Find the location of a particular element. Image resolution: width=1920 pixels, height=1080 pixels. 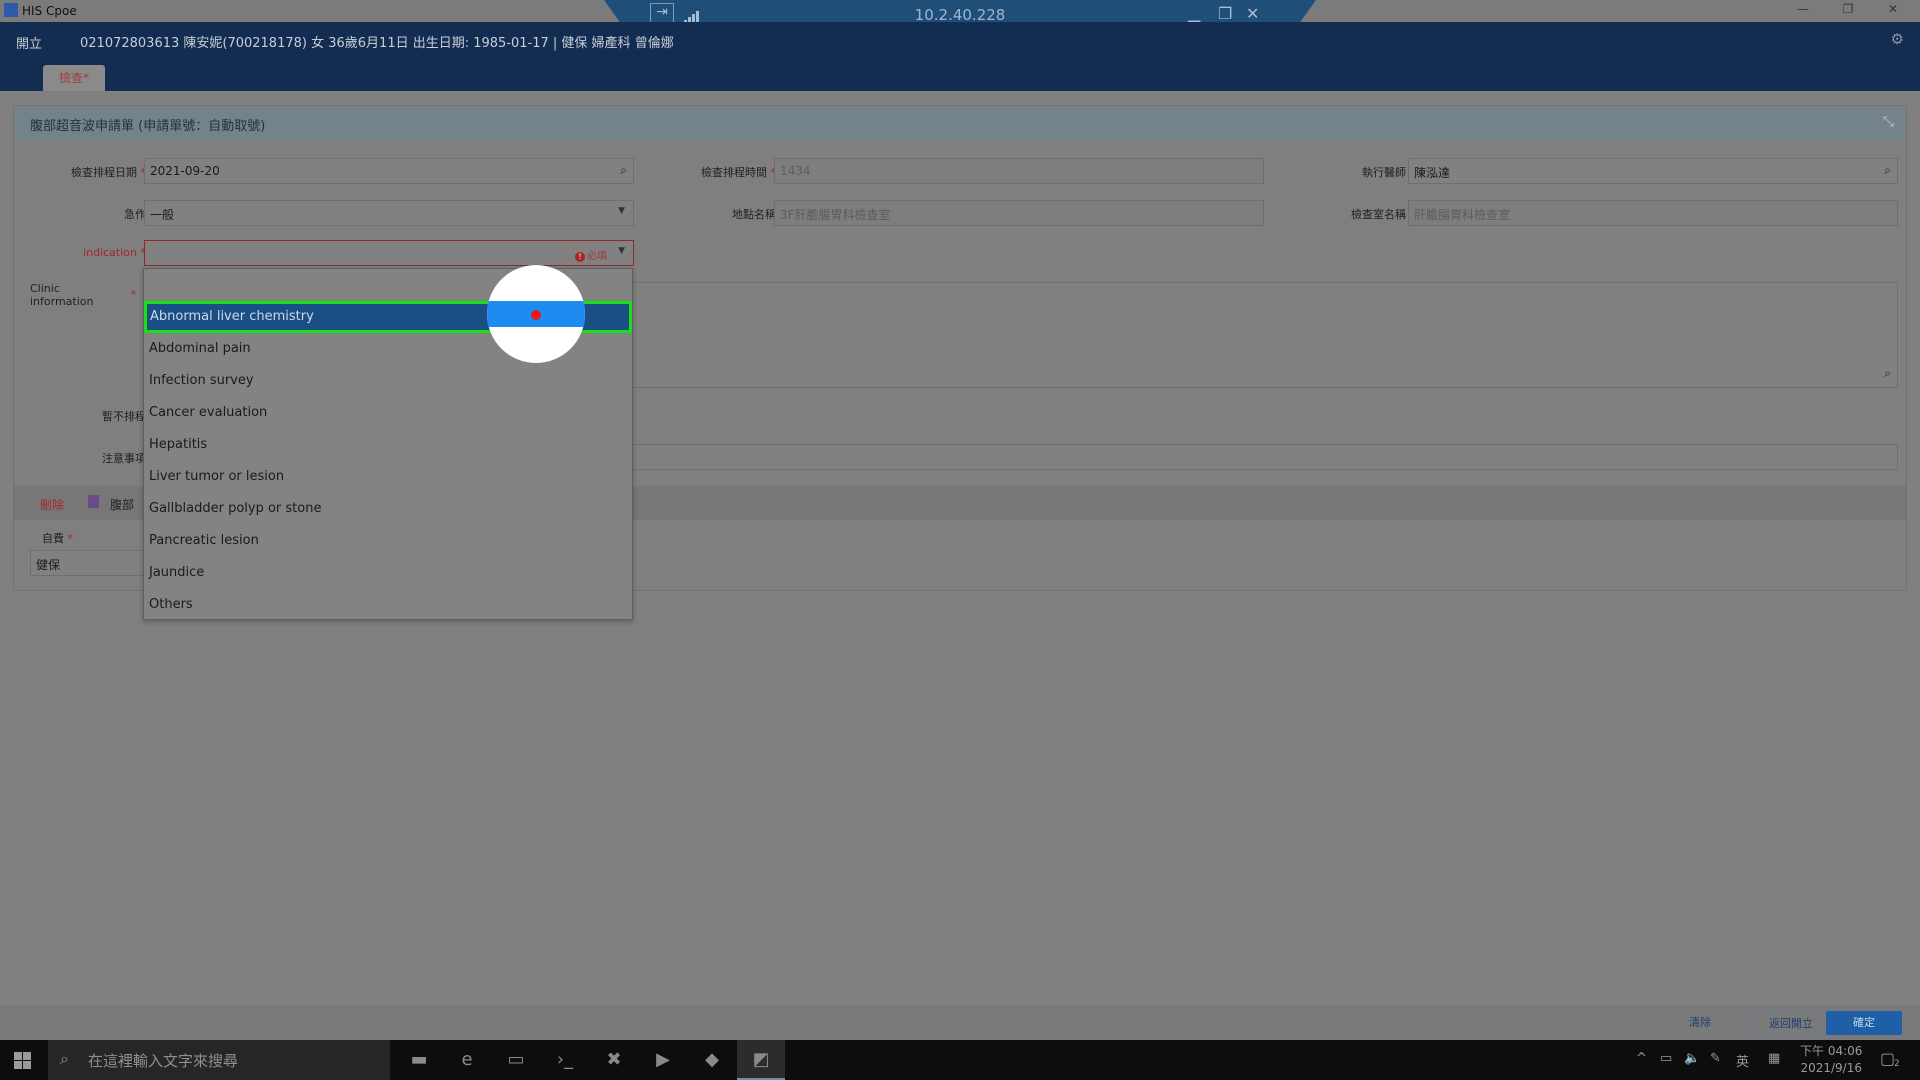

cursor-highlight is located at coordinates (536, 314).